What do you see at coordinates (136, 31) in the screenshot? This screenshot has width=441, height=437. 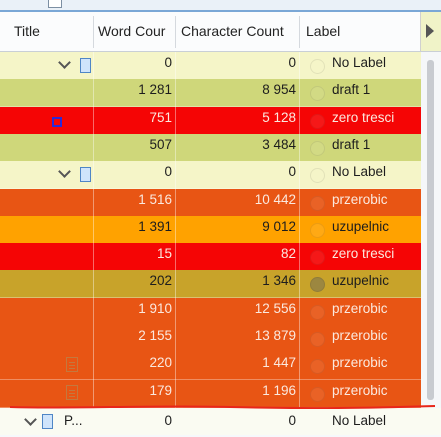 I see `column-word-count: Word Cour` at bounding box center [136, 31].